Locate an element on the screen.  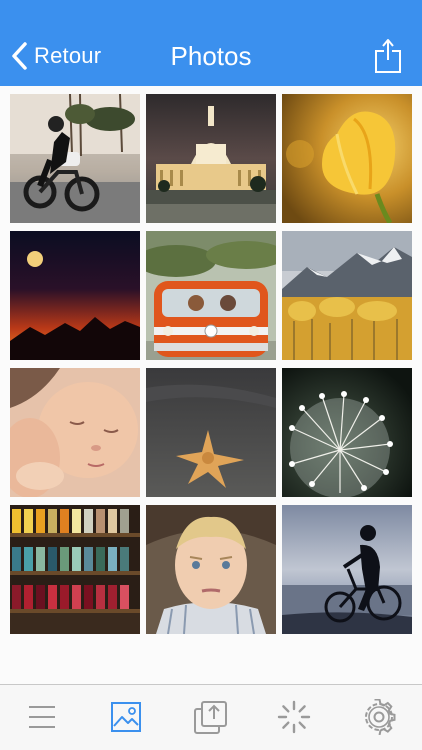
page-title: Photos is located at coordinates (211, 56).